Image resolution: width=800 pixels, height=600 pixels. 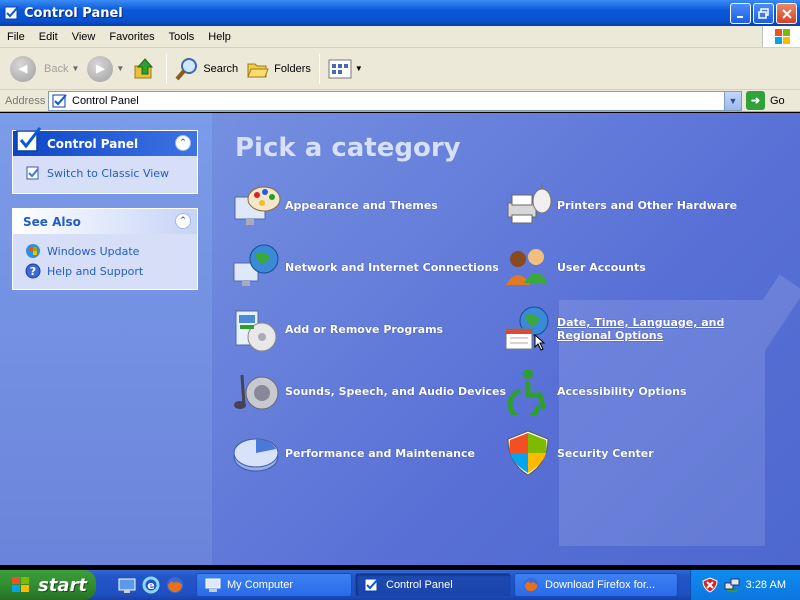 I want to click on views-button: ▼, so click(x=345, y=69).